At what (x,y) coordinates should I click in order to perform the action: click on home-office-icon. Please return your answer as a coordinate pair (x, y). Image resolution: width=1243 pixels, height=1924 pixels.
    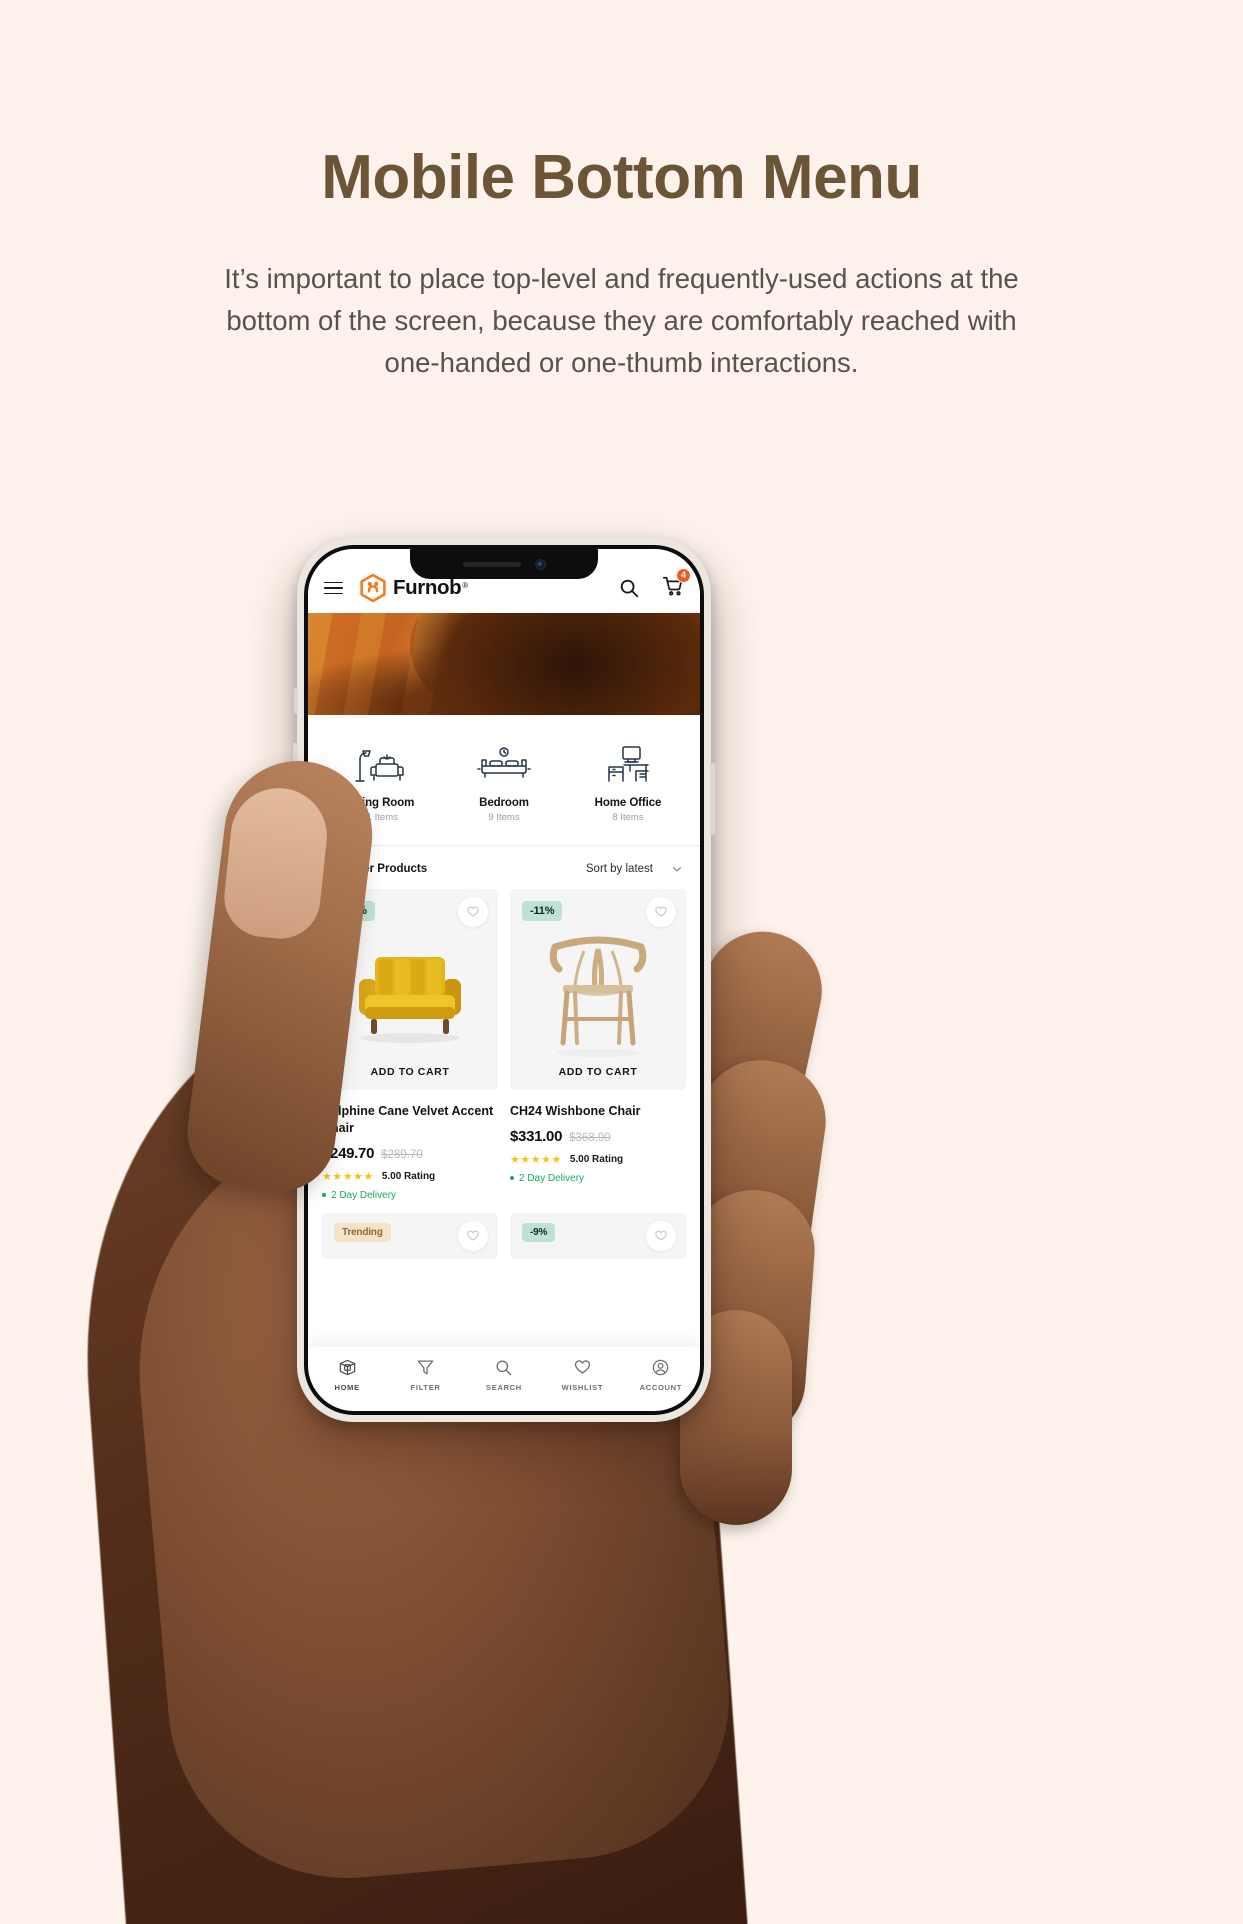
    Looking at the image, I should click on (628, 763).